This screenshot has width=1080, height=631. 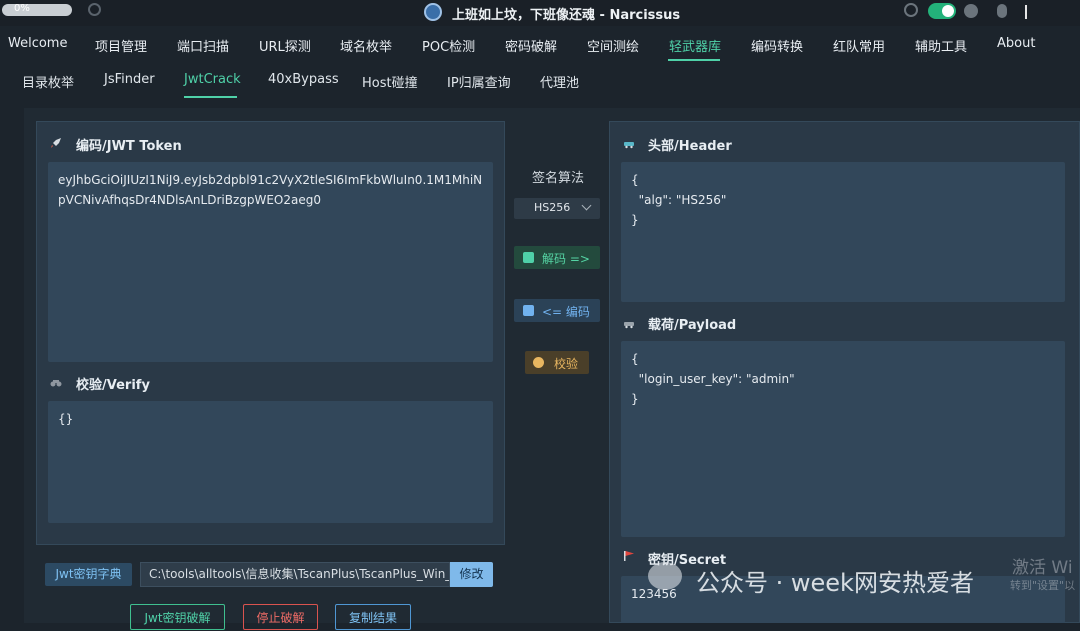 What do you see at coordinates (566, 15) in the screenshot?
I see `window-title: 上班如上坟，下班像还魂 - Narcissus` at bounding box center [566, 15].